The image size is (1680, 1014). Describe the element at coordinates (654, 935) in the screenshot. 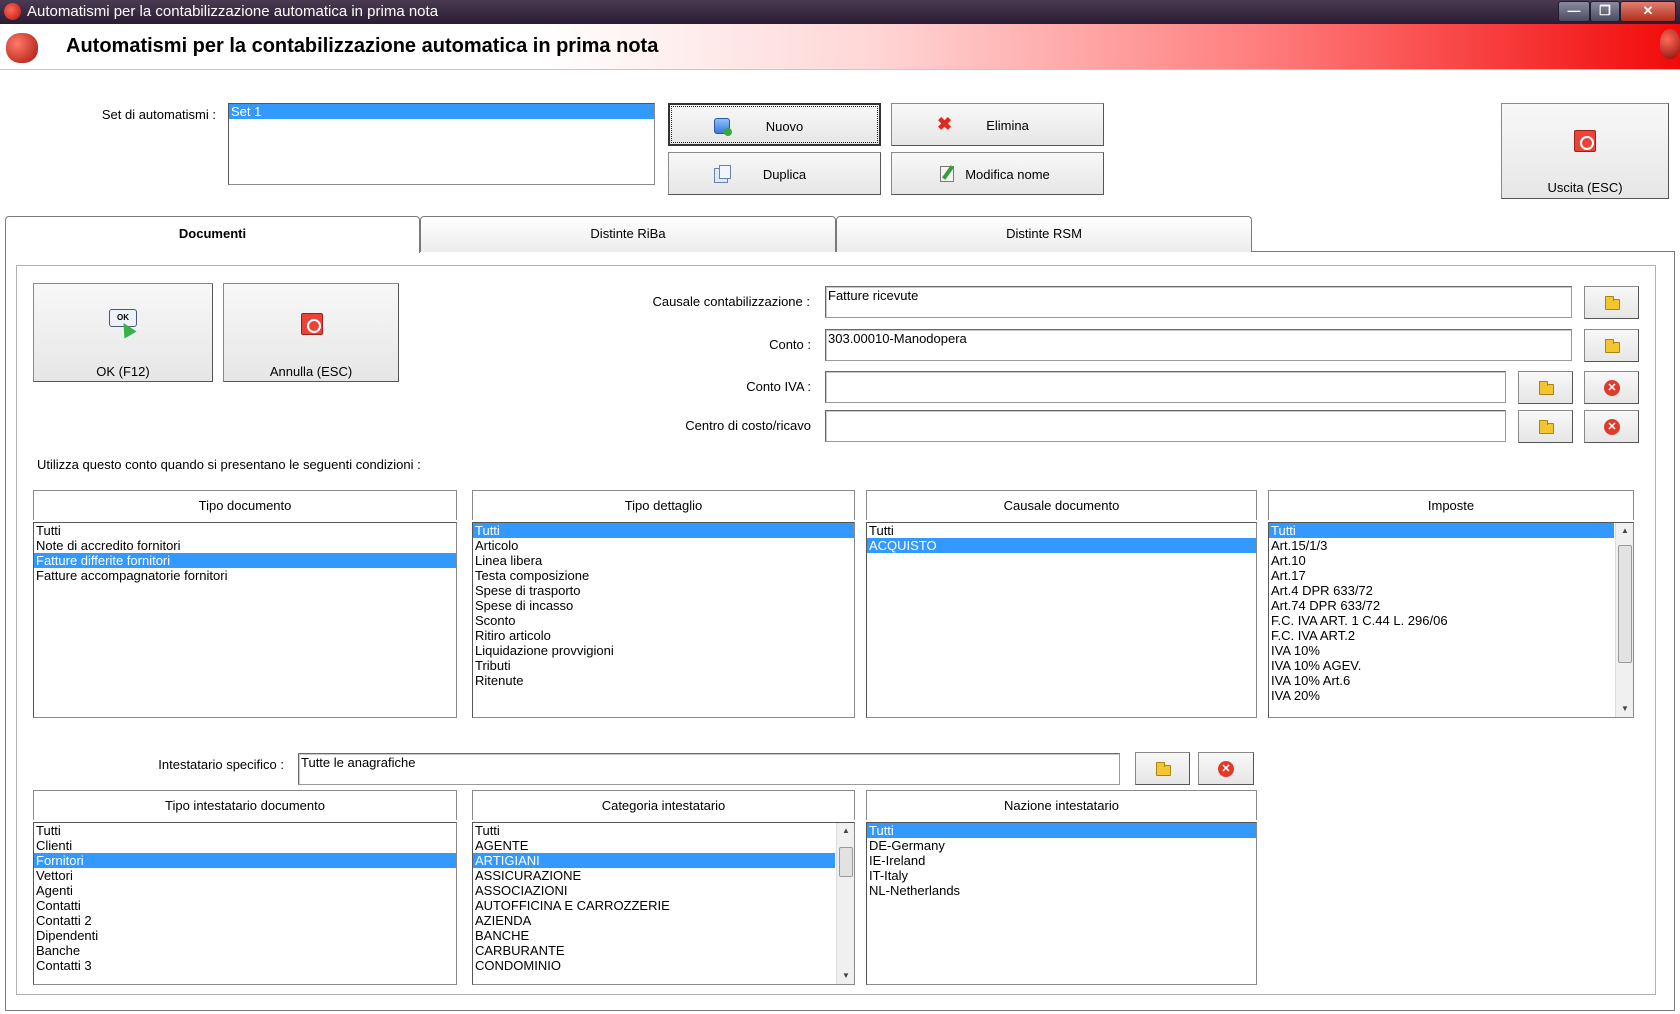

I see `list-item: BANCHE` at that location.